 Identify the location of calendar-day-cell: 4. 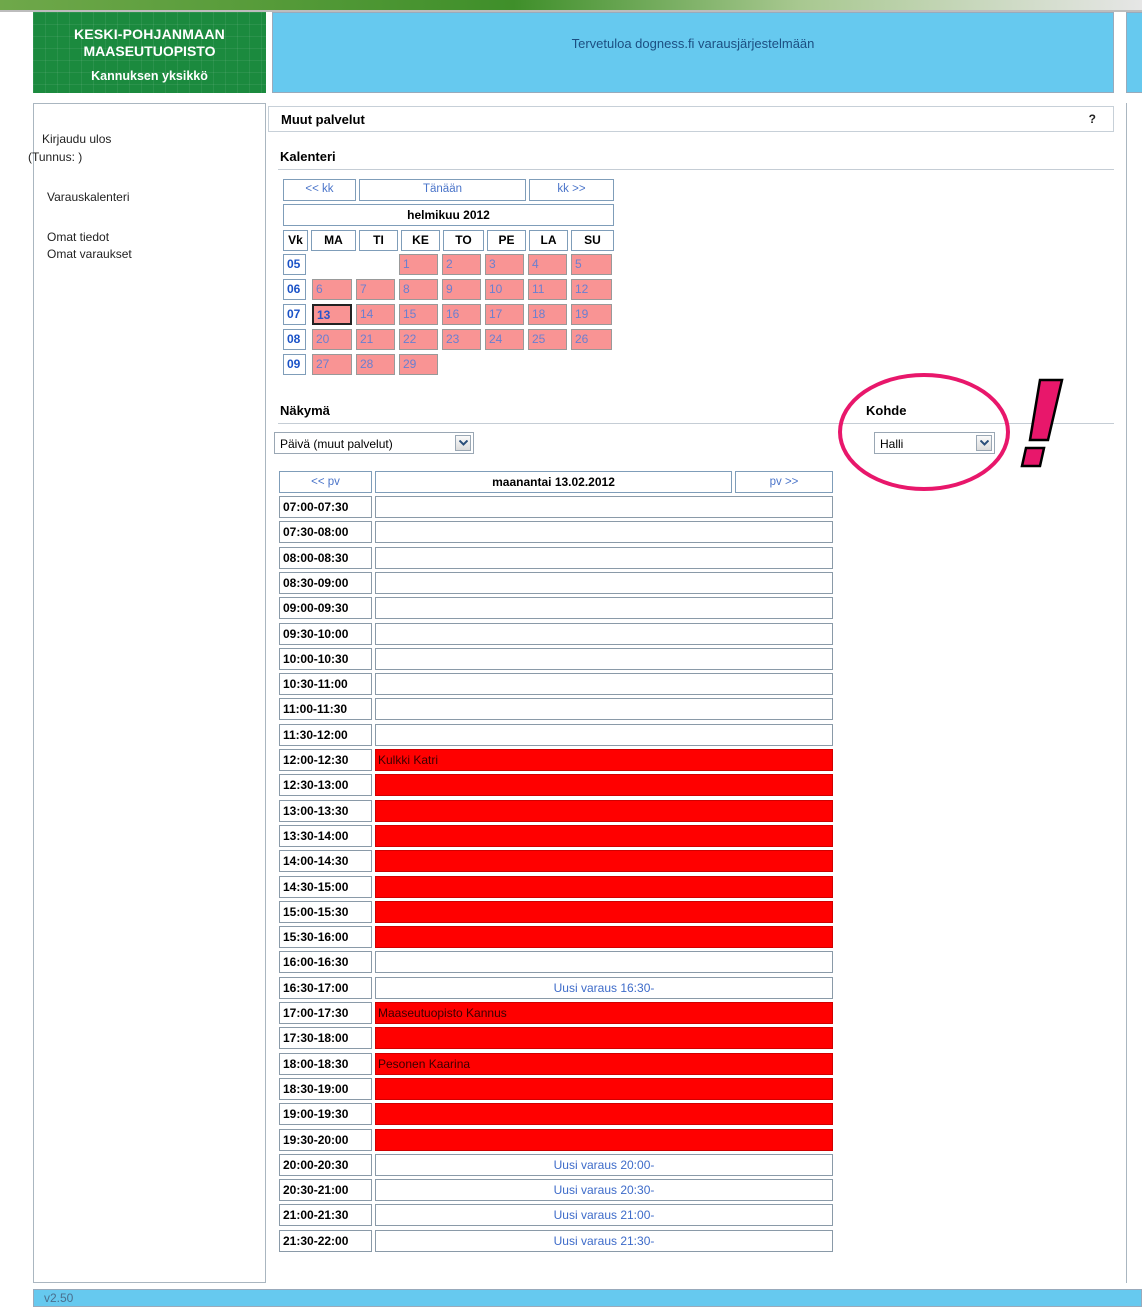
(547, 264).